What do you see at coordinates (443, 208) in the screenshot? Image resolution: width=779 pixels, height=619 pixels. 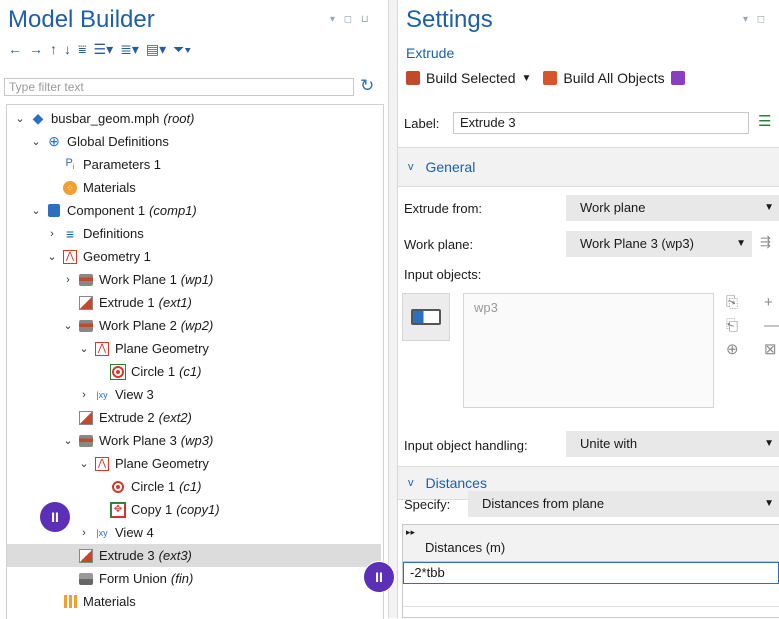 I see `extrude-from-caption: Extrude from:` at bounding box center [443, 208].